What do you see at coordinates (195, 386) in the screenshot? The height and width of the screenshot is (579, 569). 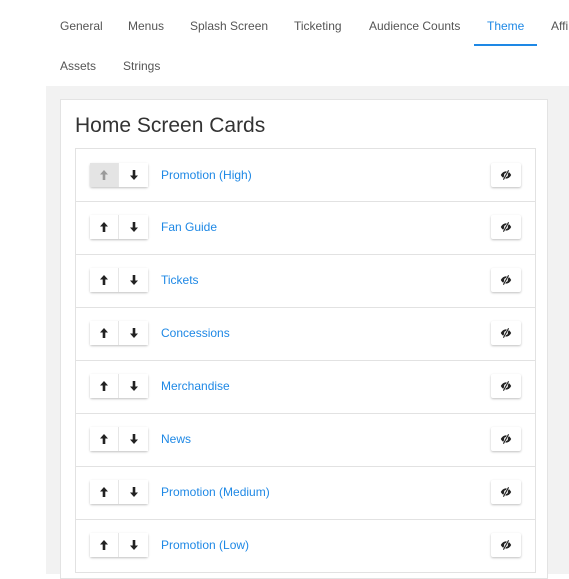 I see `card-label: Merchandise` at bounding box center [195, 386].